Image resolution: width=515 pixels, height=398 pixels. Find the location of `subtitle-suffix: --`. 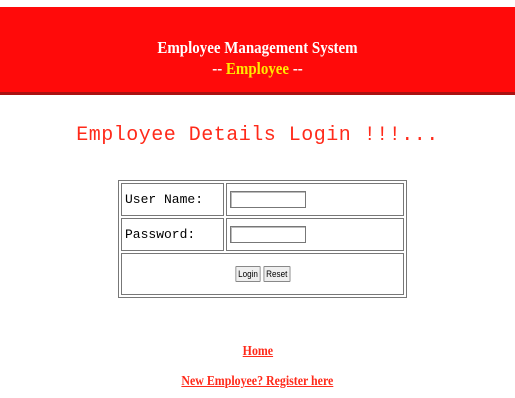

subtitle-suffix: -- is located at coordinates (296, 68).